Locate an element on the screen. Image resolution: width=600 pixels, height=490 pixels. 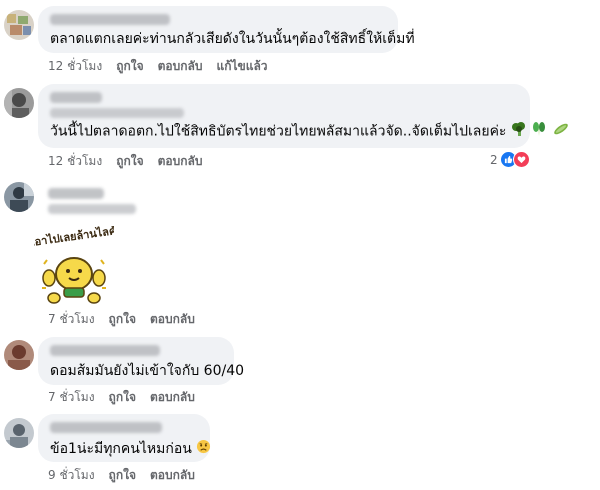
bok-choy-icon is located at coordinates (539, 131).